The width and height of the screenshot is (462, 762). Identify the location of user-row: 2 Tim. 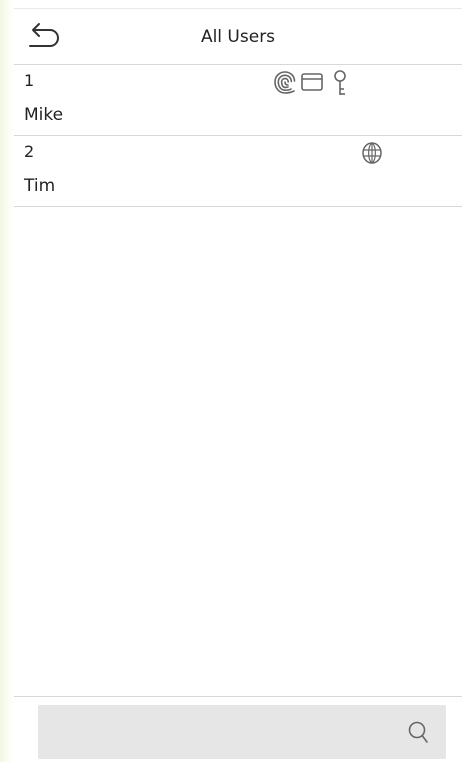
(238, 171).